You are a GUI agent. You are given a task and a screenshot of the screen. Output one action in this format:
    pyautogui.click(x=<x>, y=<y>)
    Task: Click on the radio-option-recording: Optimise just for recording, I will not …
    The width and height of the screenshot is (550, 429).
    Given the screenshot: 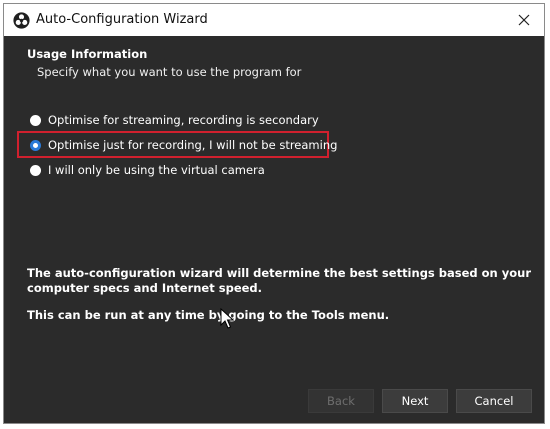 What is the action you would take?
    pyautogui.click(x=183, y=145)
    